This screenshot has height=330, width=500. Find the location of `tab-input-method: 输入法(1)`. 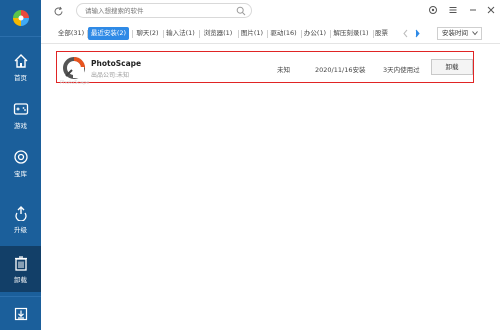

tab-input-method: 输入法(1) is located at coordinates (180, 33).